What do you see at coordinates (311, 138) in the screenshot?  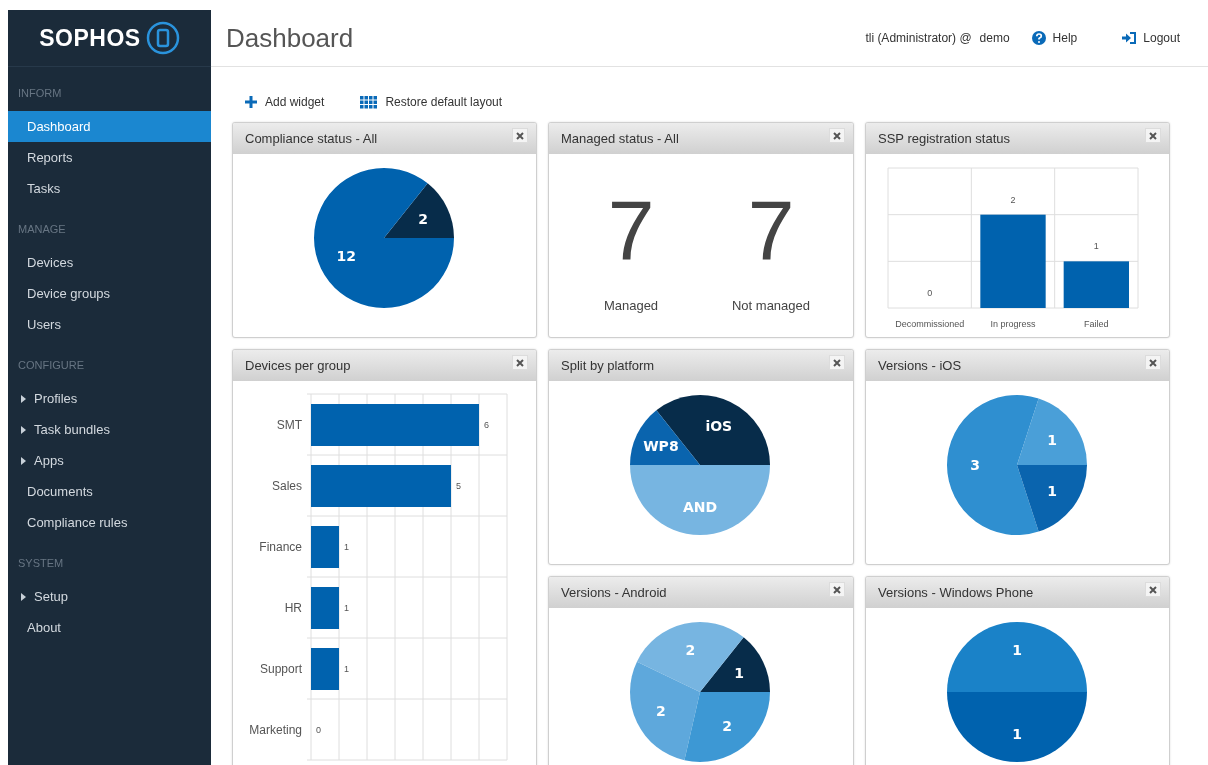 I see `widget-title: Compliance status - All` at bounding box center [311, 138].